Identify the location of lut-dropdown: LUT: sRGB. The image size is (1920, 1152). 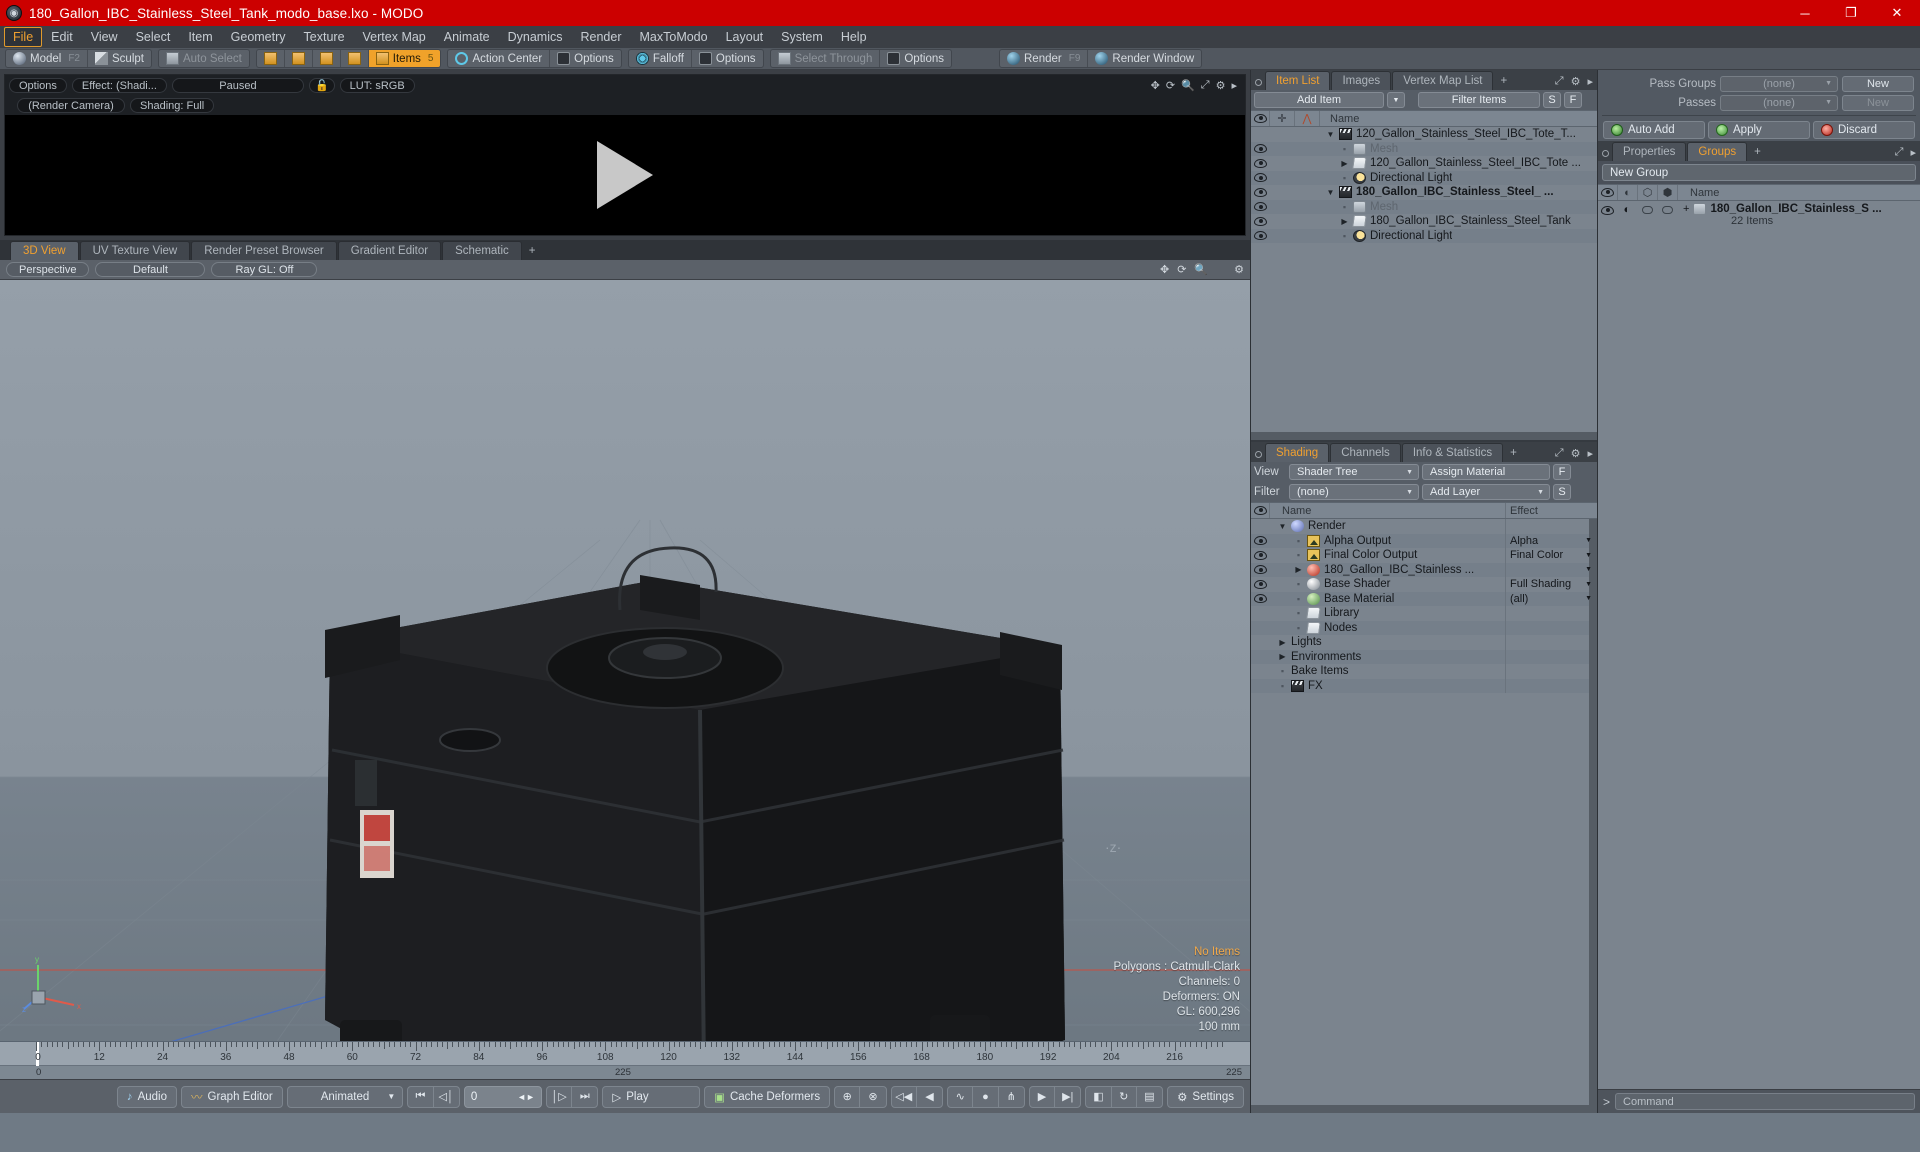
(377, 85).